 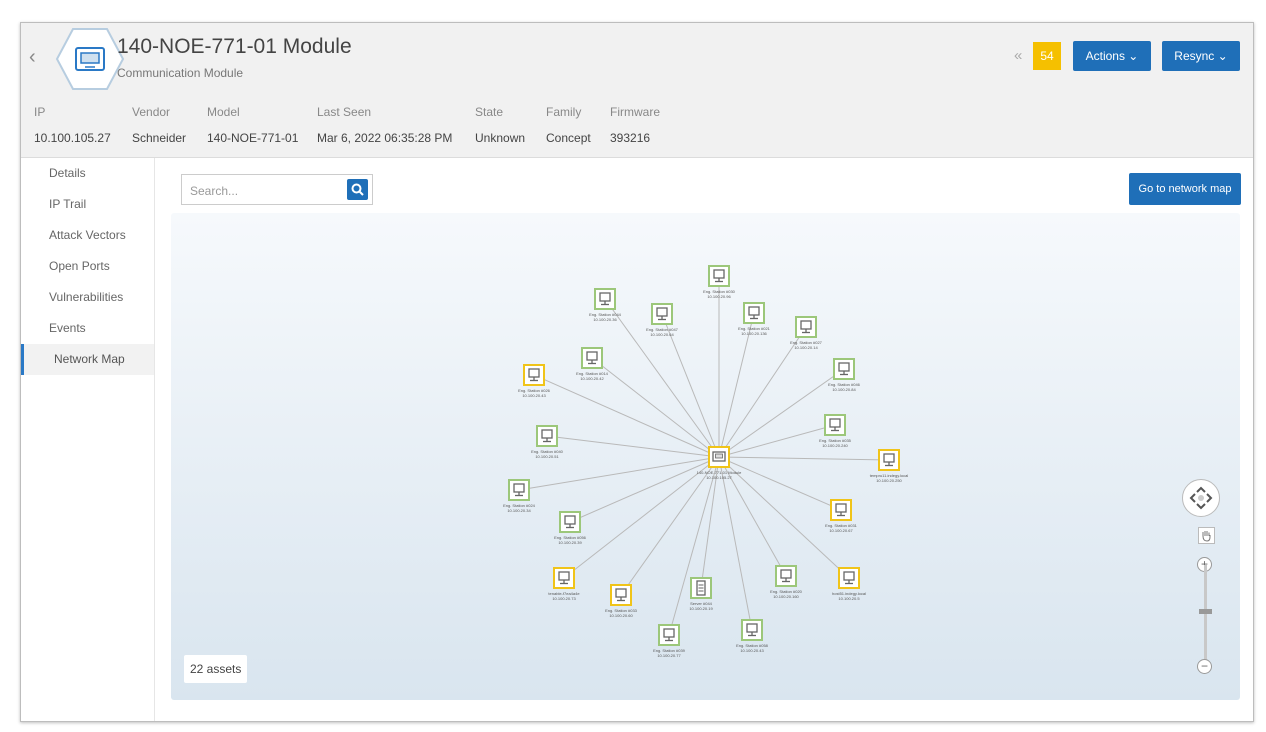 I want to click on hand-pan-icon, so click(x=1206, y=535).